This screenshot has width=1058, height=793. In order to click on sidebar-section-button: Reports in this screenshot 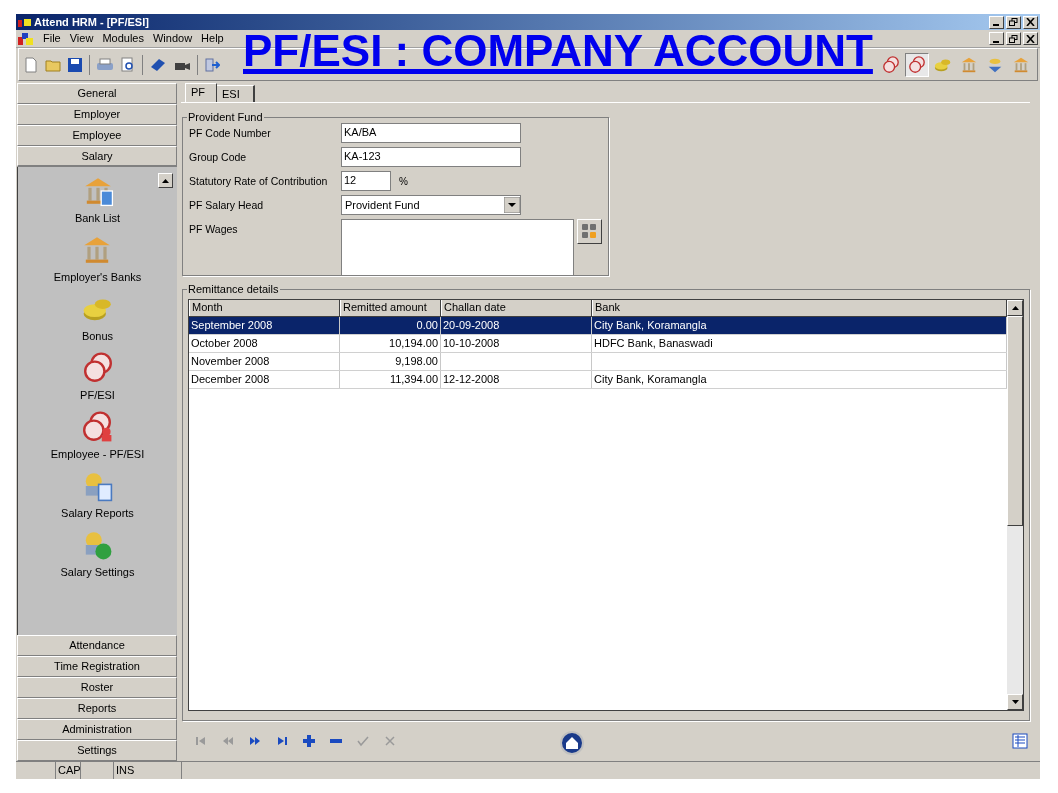, I will do `click(97, 708)`.